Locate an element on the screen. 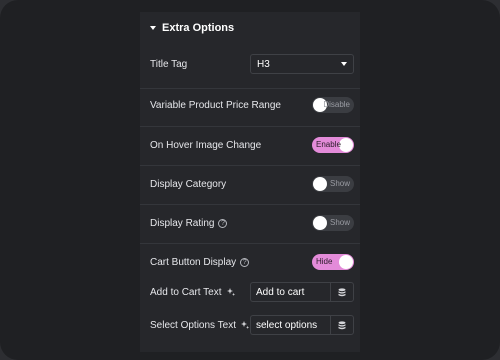 This screenshot has width=500, height=360. select-options-text-field: select options is located at coordinates (302, 325).